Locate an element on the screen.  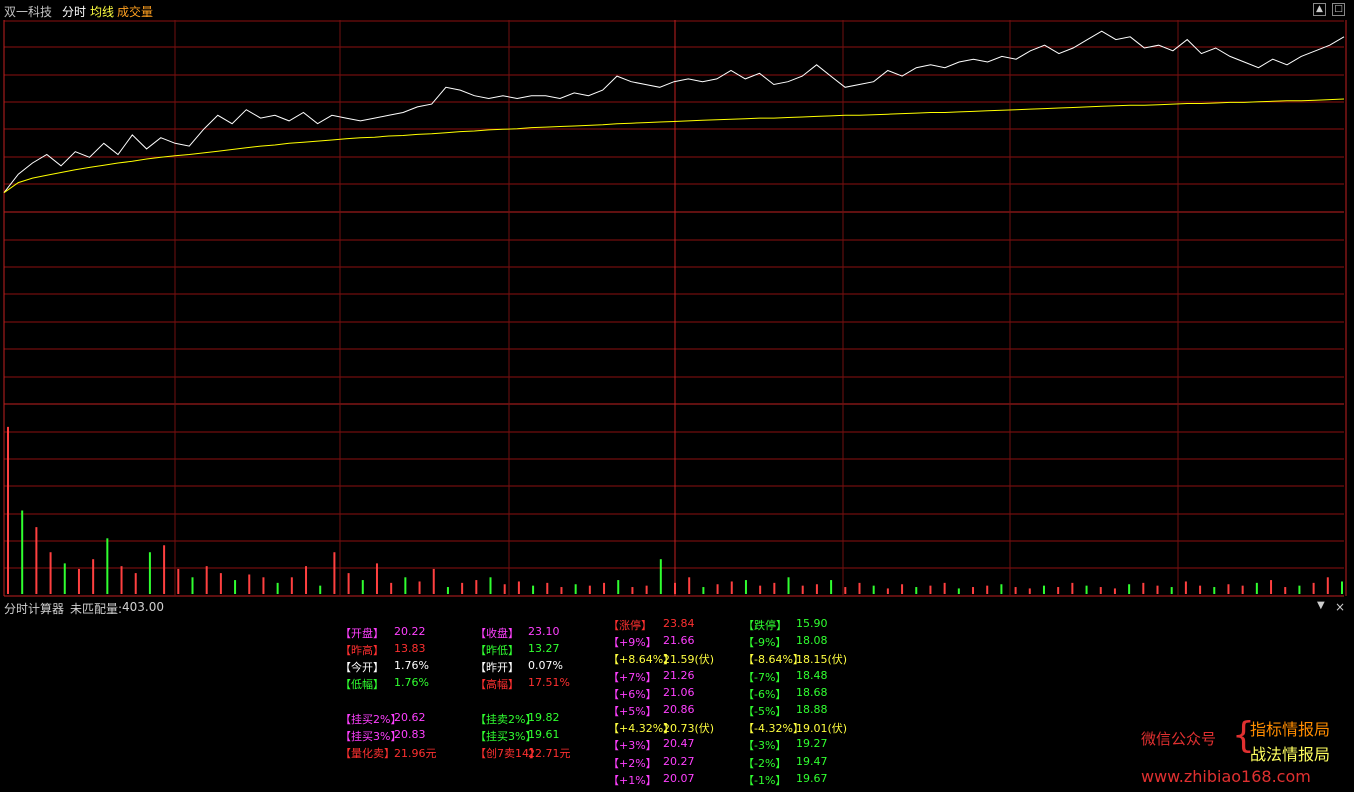
calc-label: 【昨高】 is located at coordinates (362, 650).